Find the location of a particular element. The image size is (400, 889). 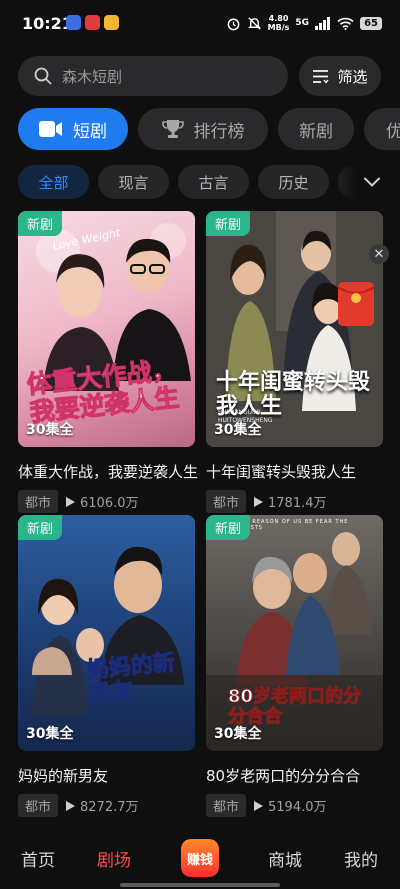

drama-title: 体重大作战，我要逆袭人生 is located at coordinates (108, 471).